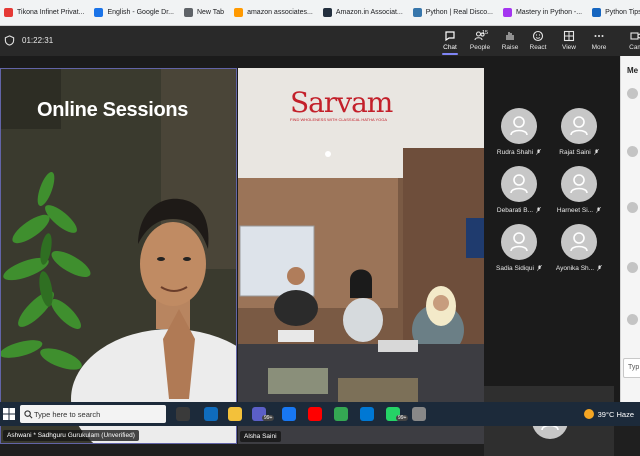 This screenshot has width=640, height=456. I want to click on store-icon, so click(367, 414).